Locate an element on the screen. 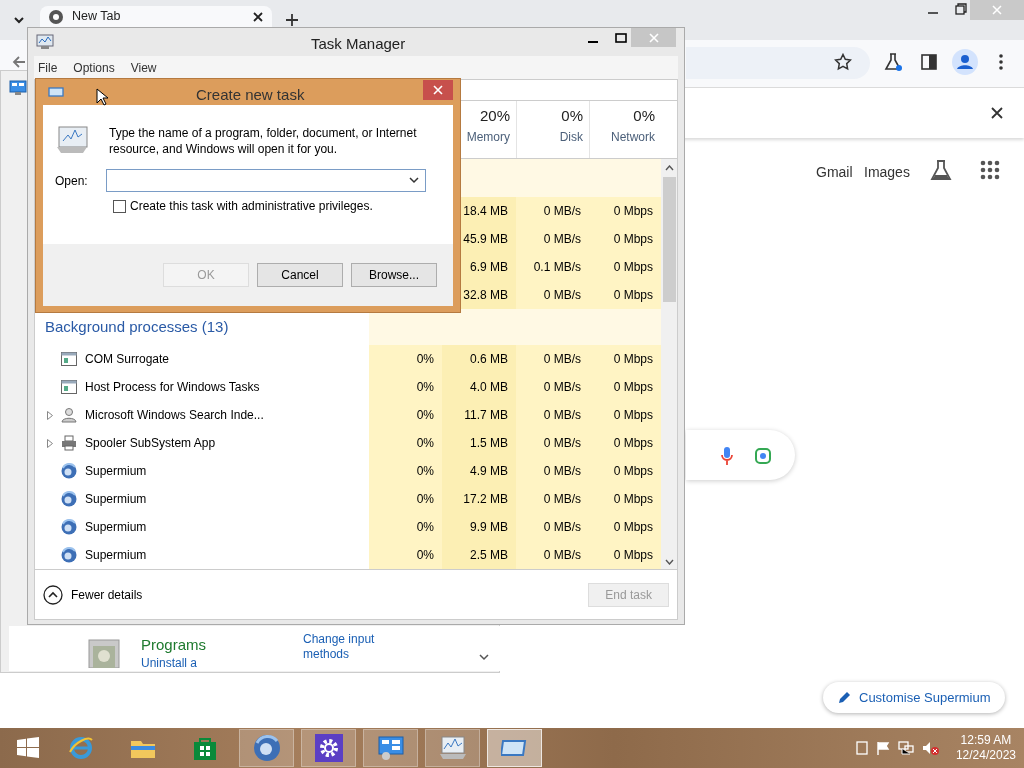 Image resolution: width=1024 pixels, height=768 pixels. column-header: 0% Network is located at coordinates (625, 129).